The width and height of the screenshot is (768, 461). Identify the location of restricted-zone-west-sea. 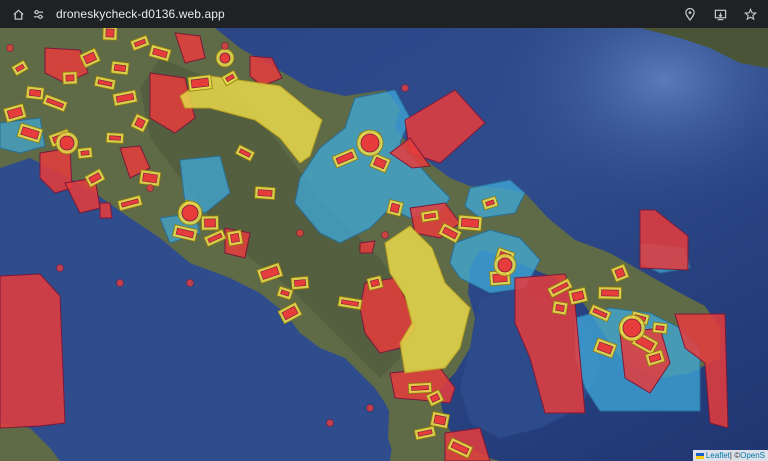
(33, 351).